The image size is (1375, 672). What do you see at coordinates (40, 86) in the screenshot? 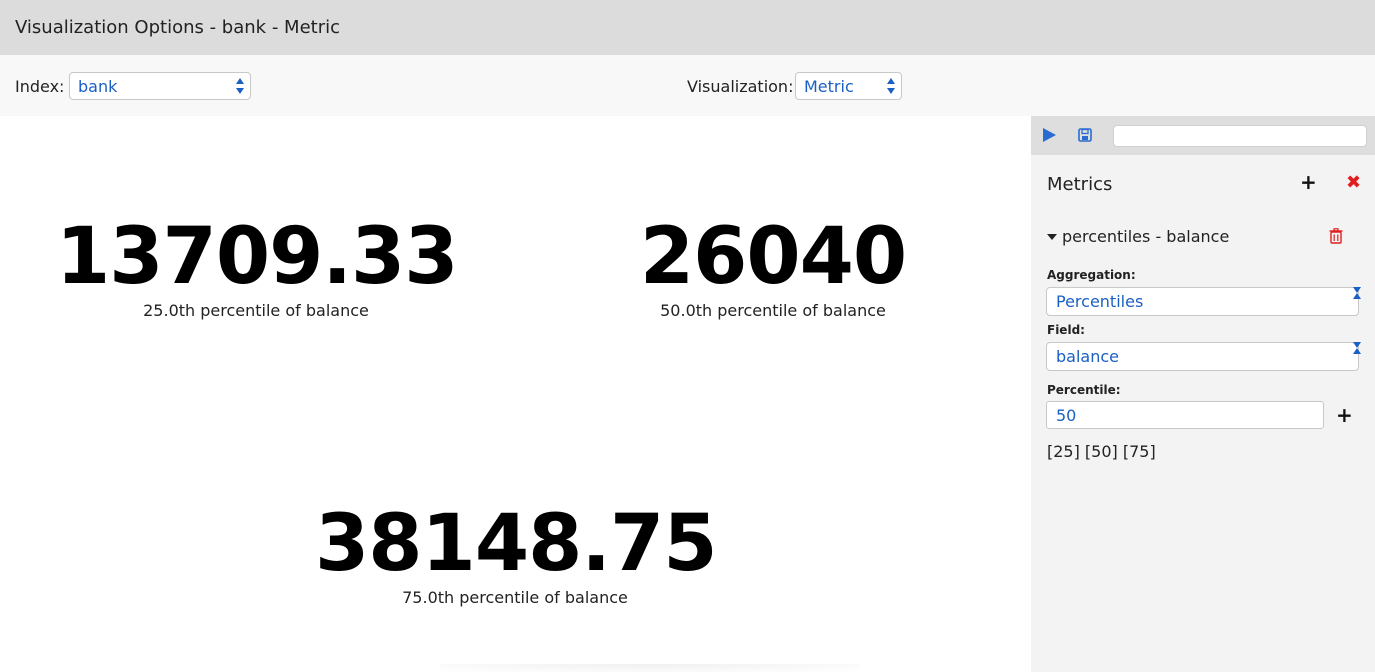
I see `index-label: Index:` at bounding box center [40, 86].